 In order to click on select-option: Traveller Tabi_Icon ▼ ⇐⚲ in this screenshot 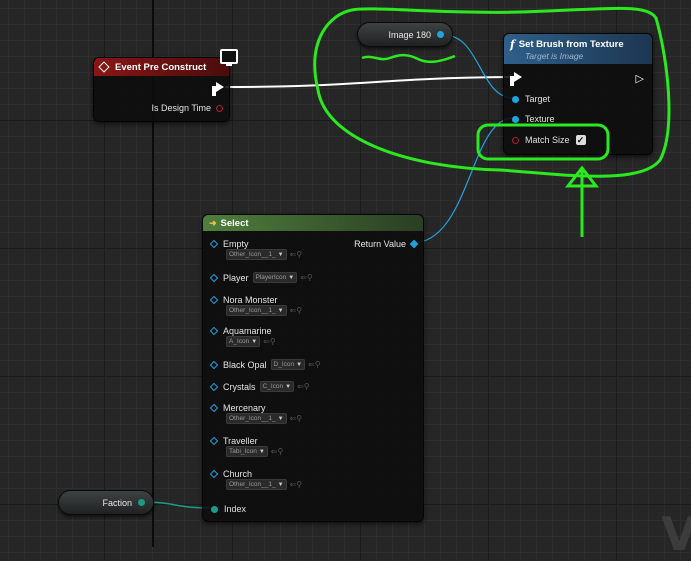, I will do `click(246, 446)`.